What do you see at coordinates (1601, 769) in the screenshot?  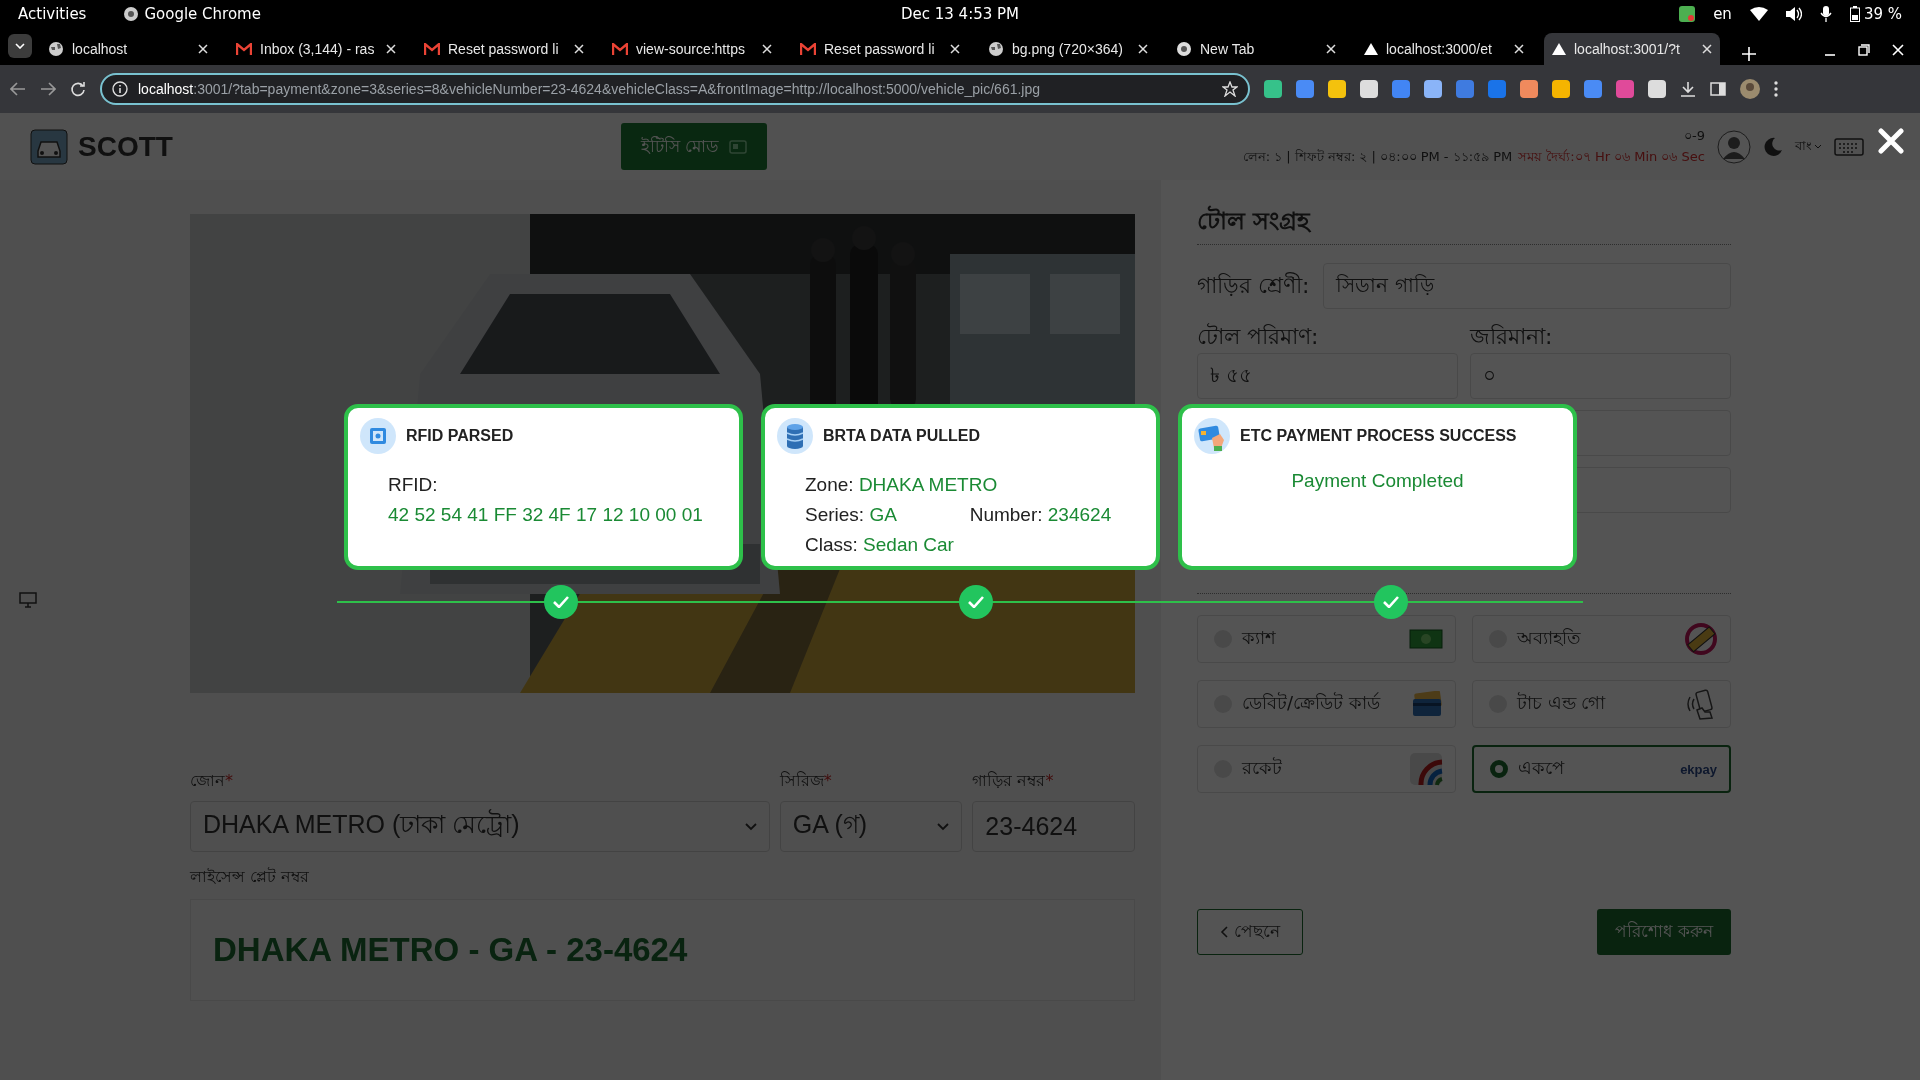 I see `payment-option: একপে ekpay` at bounding box center [1601, 769].